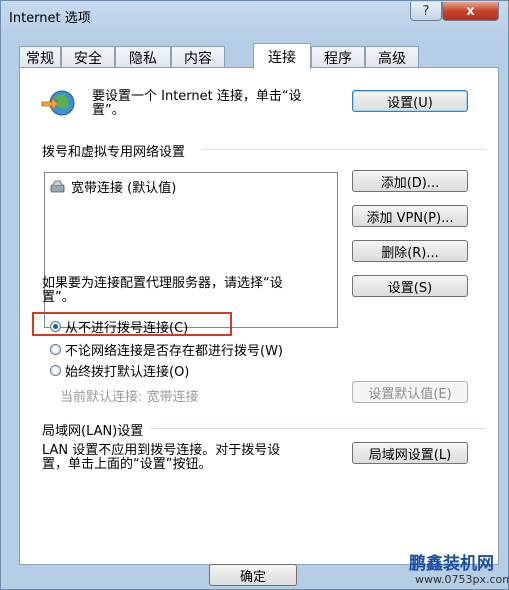  I want to click on close-icon: x, so click(470, 11).